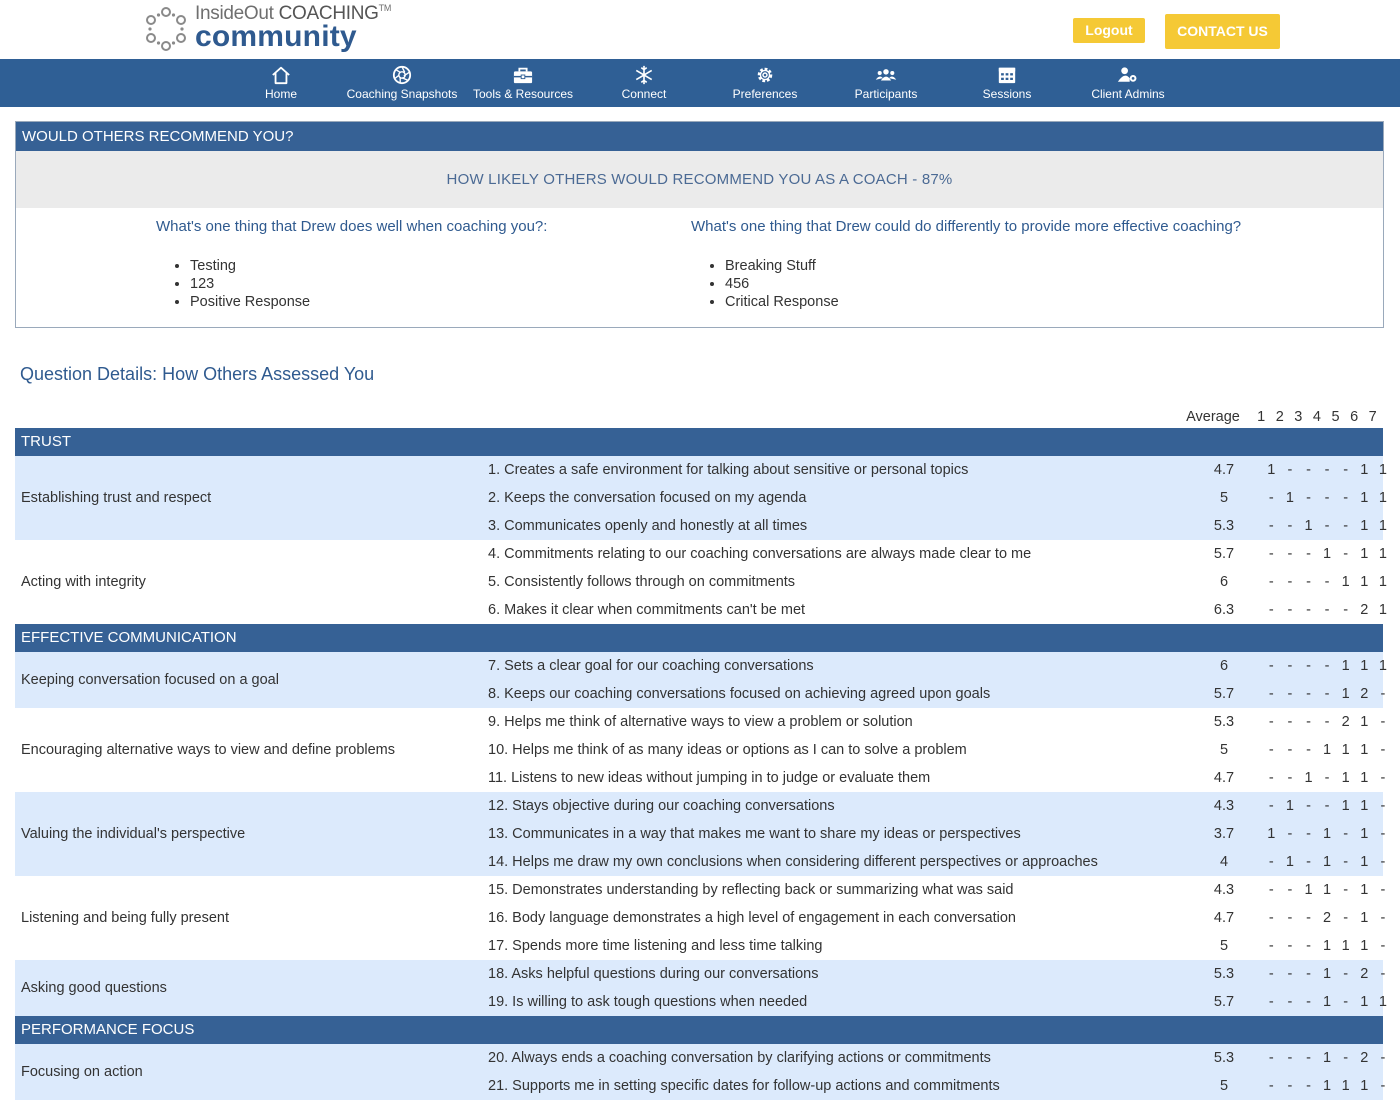  I want to click on rating-counts: ---2-1-, so click(1327, 918).